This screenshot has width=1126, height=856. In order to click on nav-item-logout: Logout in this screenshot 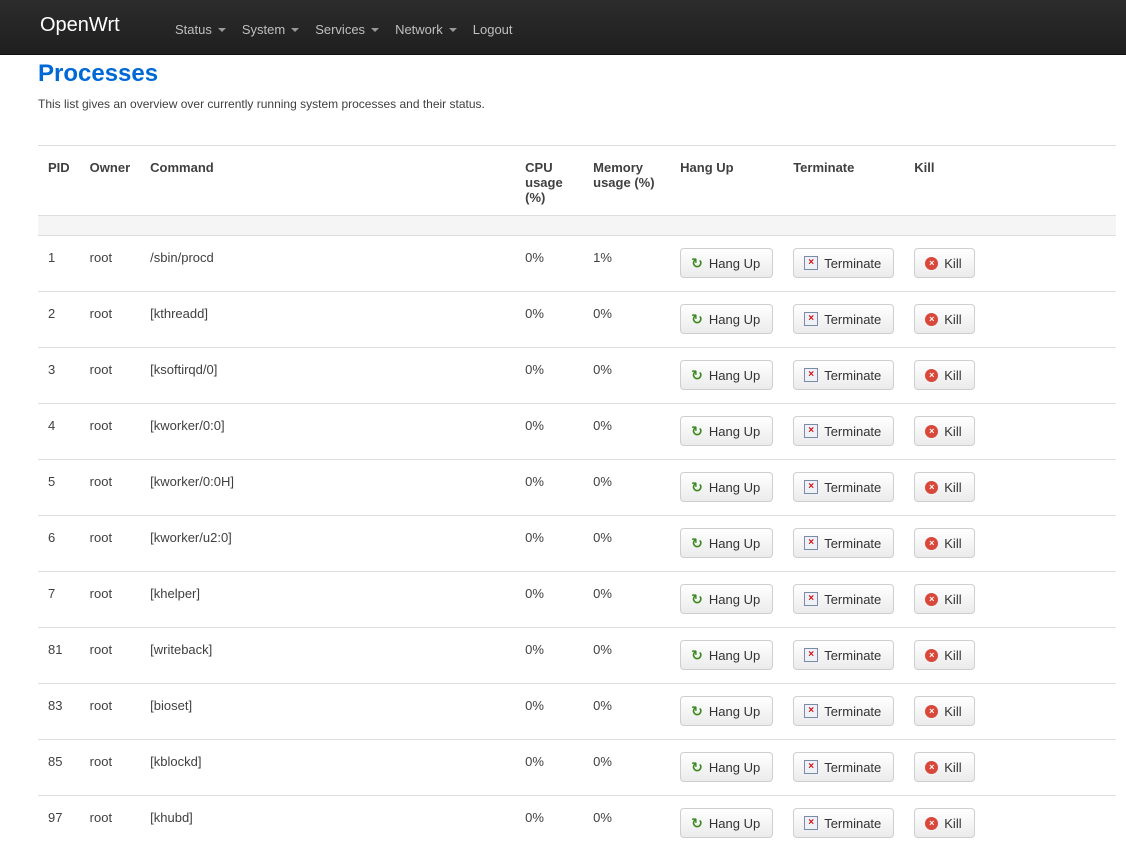, I will do `click(493, 29)`.